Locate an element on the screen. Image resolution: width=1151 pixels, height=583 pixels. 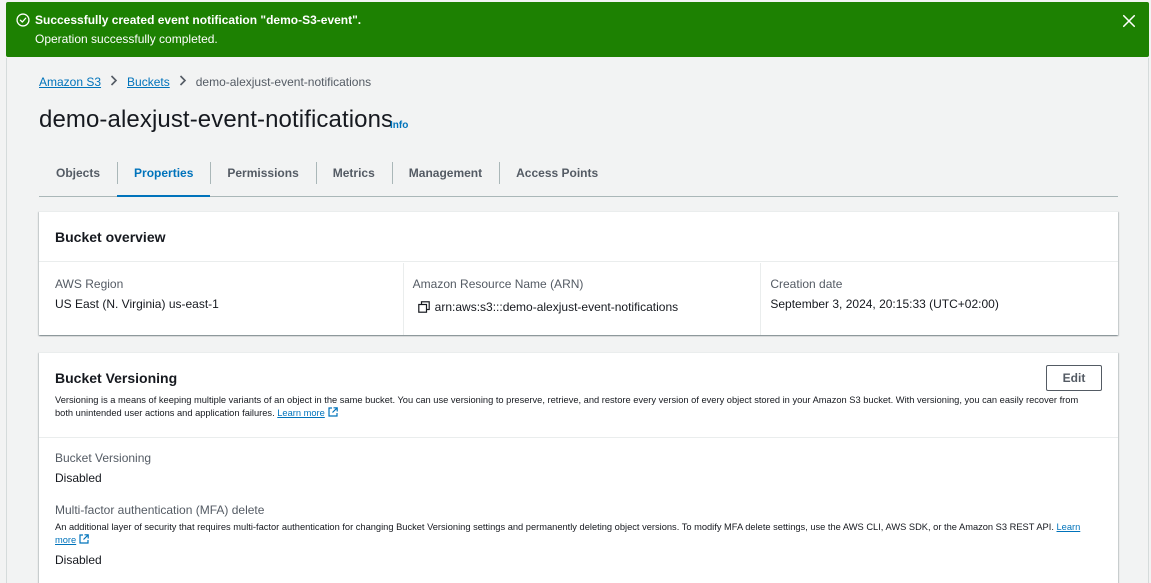
tab-permissions: Permissions is located at coordinates (262, 177).